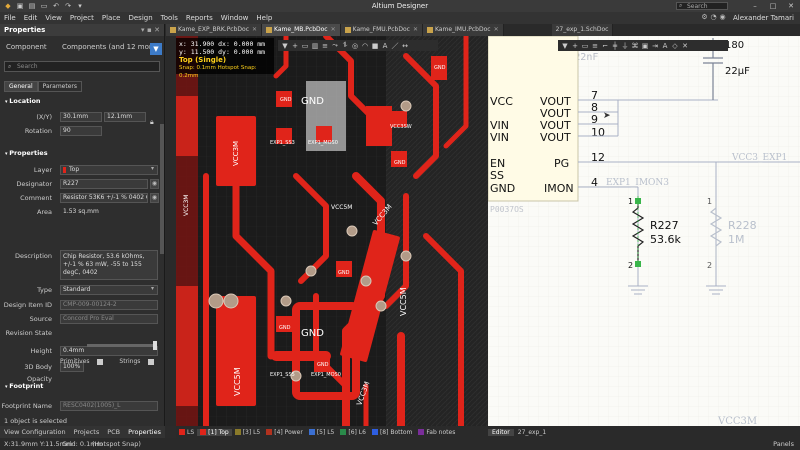  Describe the element at coordinates (335, 45) in the screenshot. I see `route-icon: ⤳` at that location.